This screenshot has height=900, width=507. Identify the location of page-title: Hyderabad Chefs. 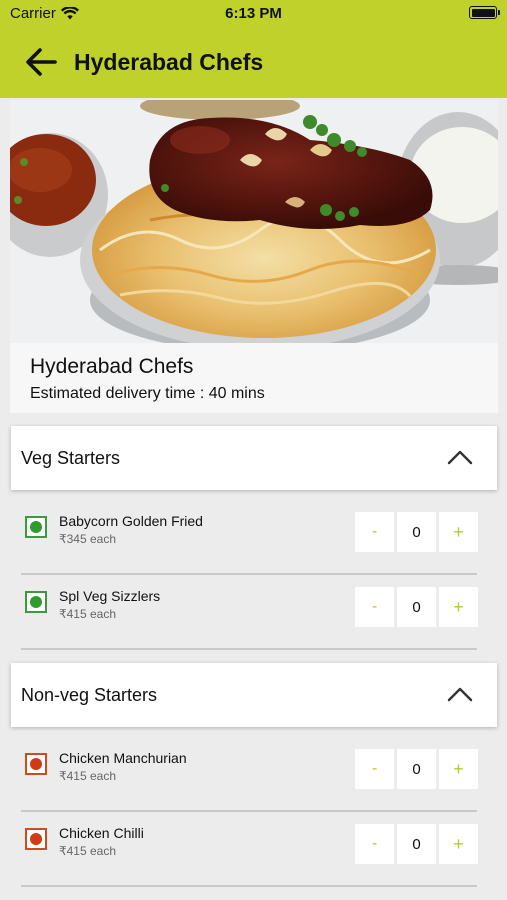
(169, 62).